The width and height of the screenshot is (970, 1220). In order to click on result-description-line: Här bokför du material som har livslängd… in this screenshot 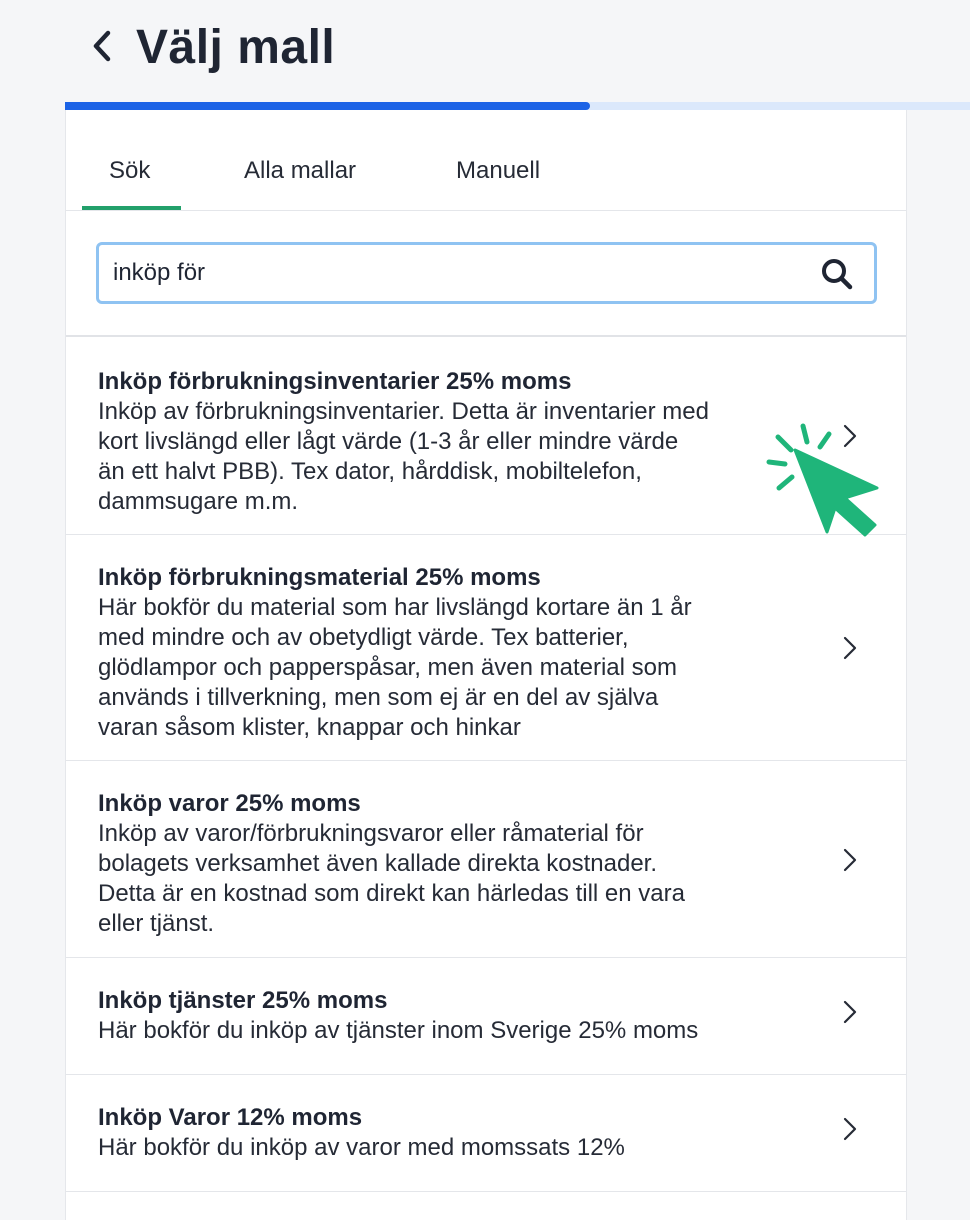, I will do `click(395, 607)`.